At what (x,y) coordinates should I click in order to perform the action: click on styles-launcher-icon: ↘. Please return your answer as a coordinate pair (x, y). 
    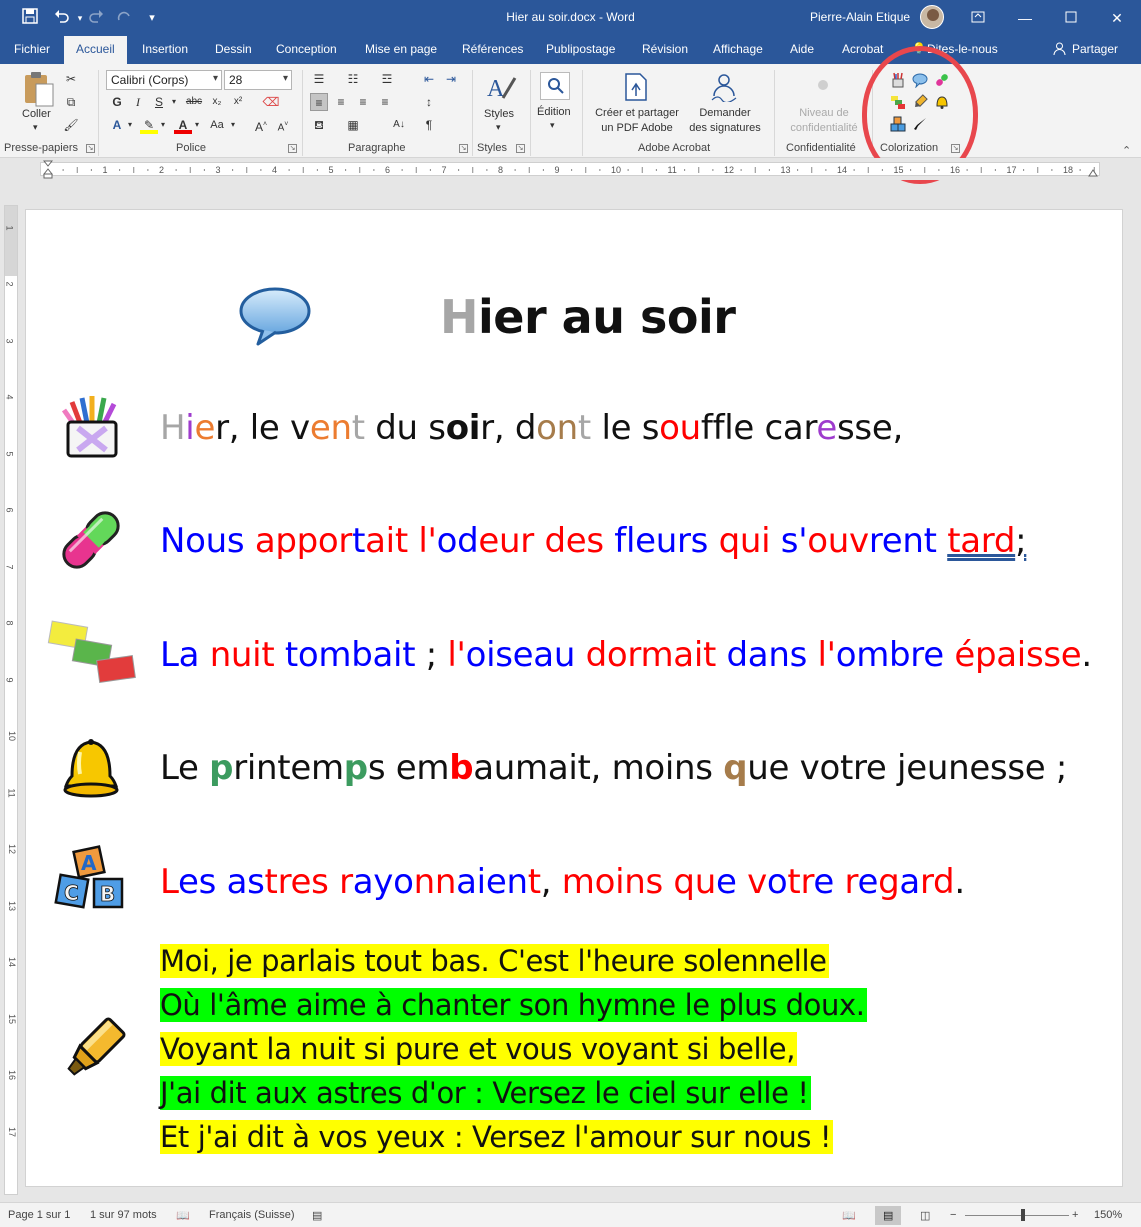
    Looking at the image, I should click on (520, 148).